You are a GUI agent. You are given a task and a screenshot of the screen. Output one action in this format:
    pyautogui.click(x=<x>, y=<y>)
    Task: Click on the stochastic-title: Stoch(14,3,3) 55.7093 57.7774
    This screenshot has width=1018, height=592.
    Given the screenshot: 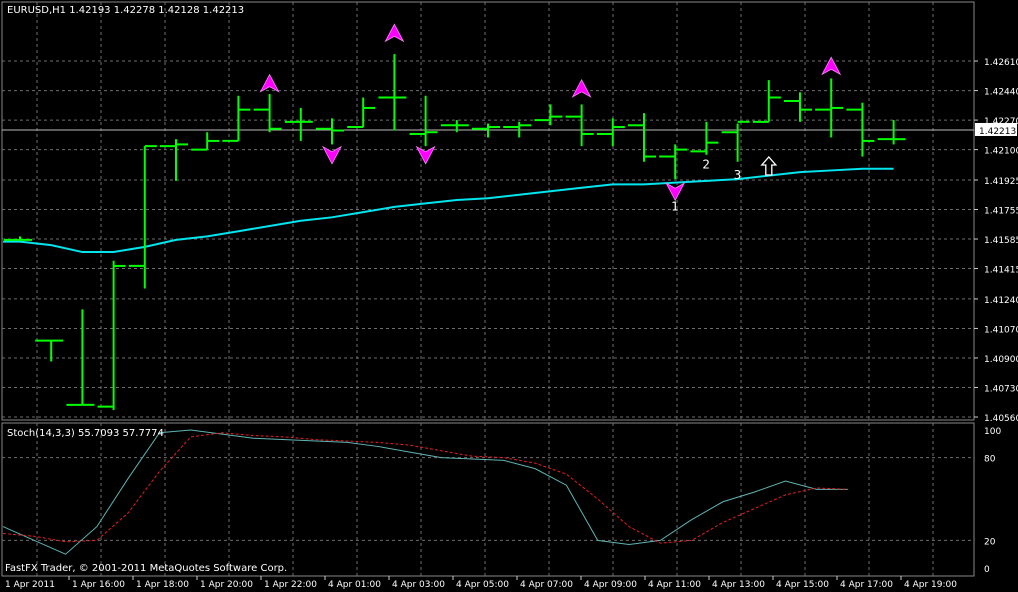 What is the action you would take?
    pyautogui.click(x=85, y=433)
    